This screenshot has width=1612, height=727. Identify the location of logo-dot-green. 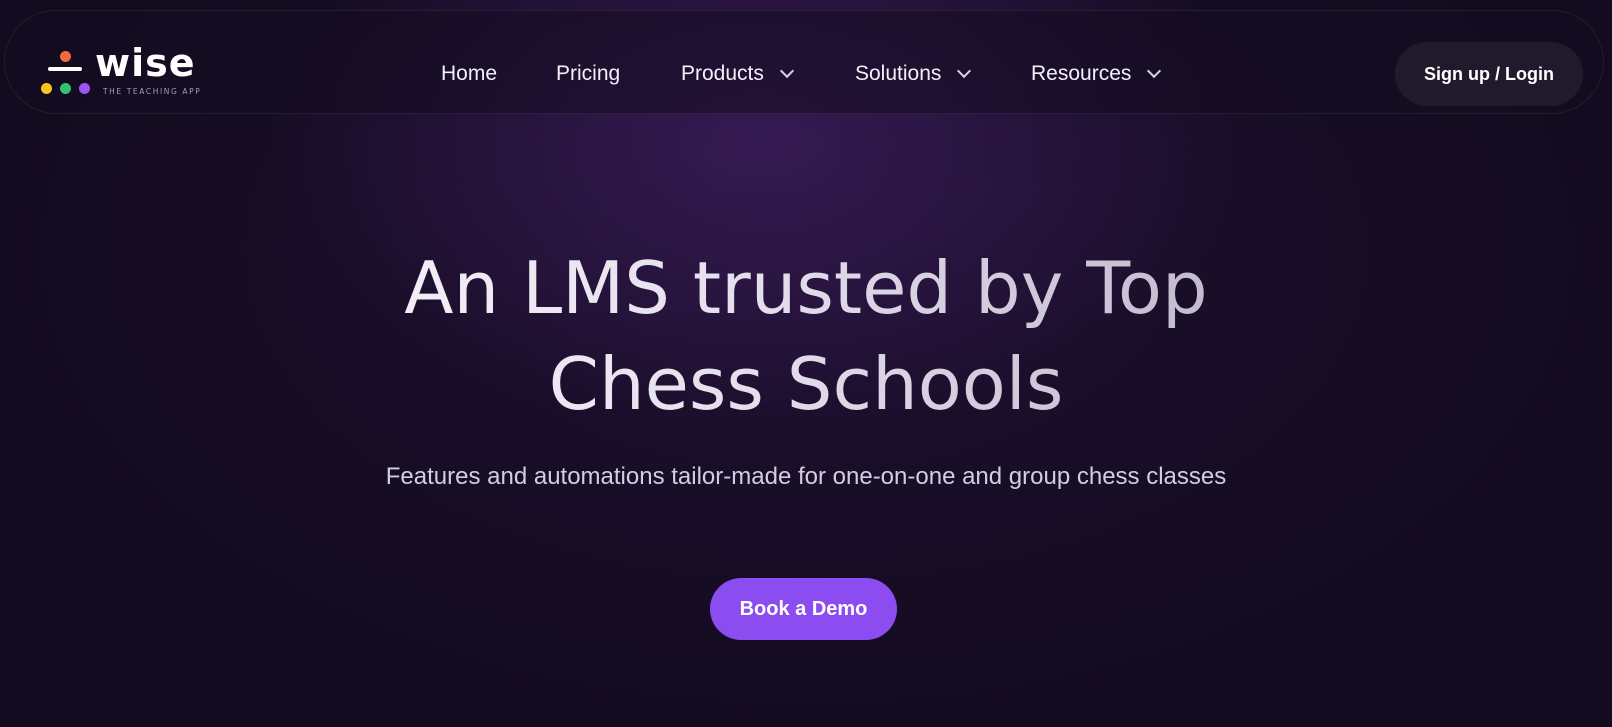
(65, 88).